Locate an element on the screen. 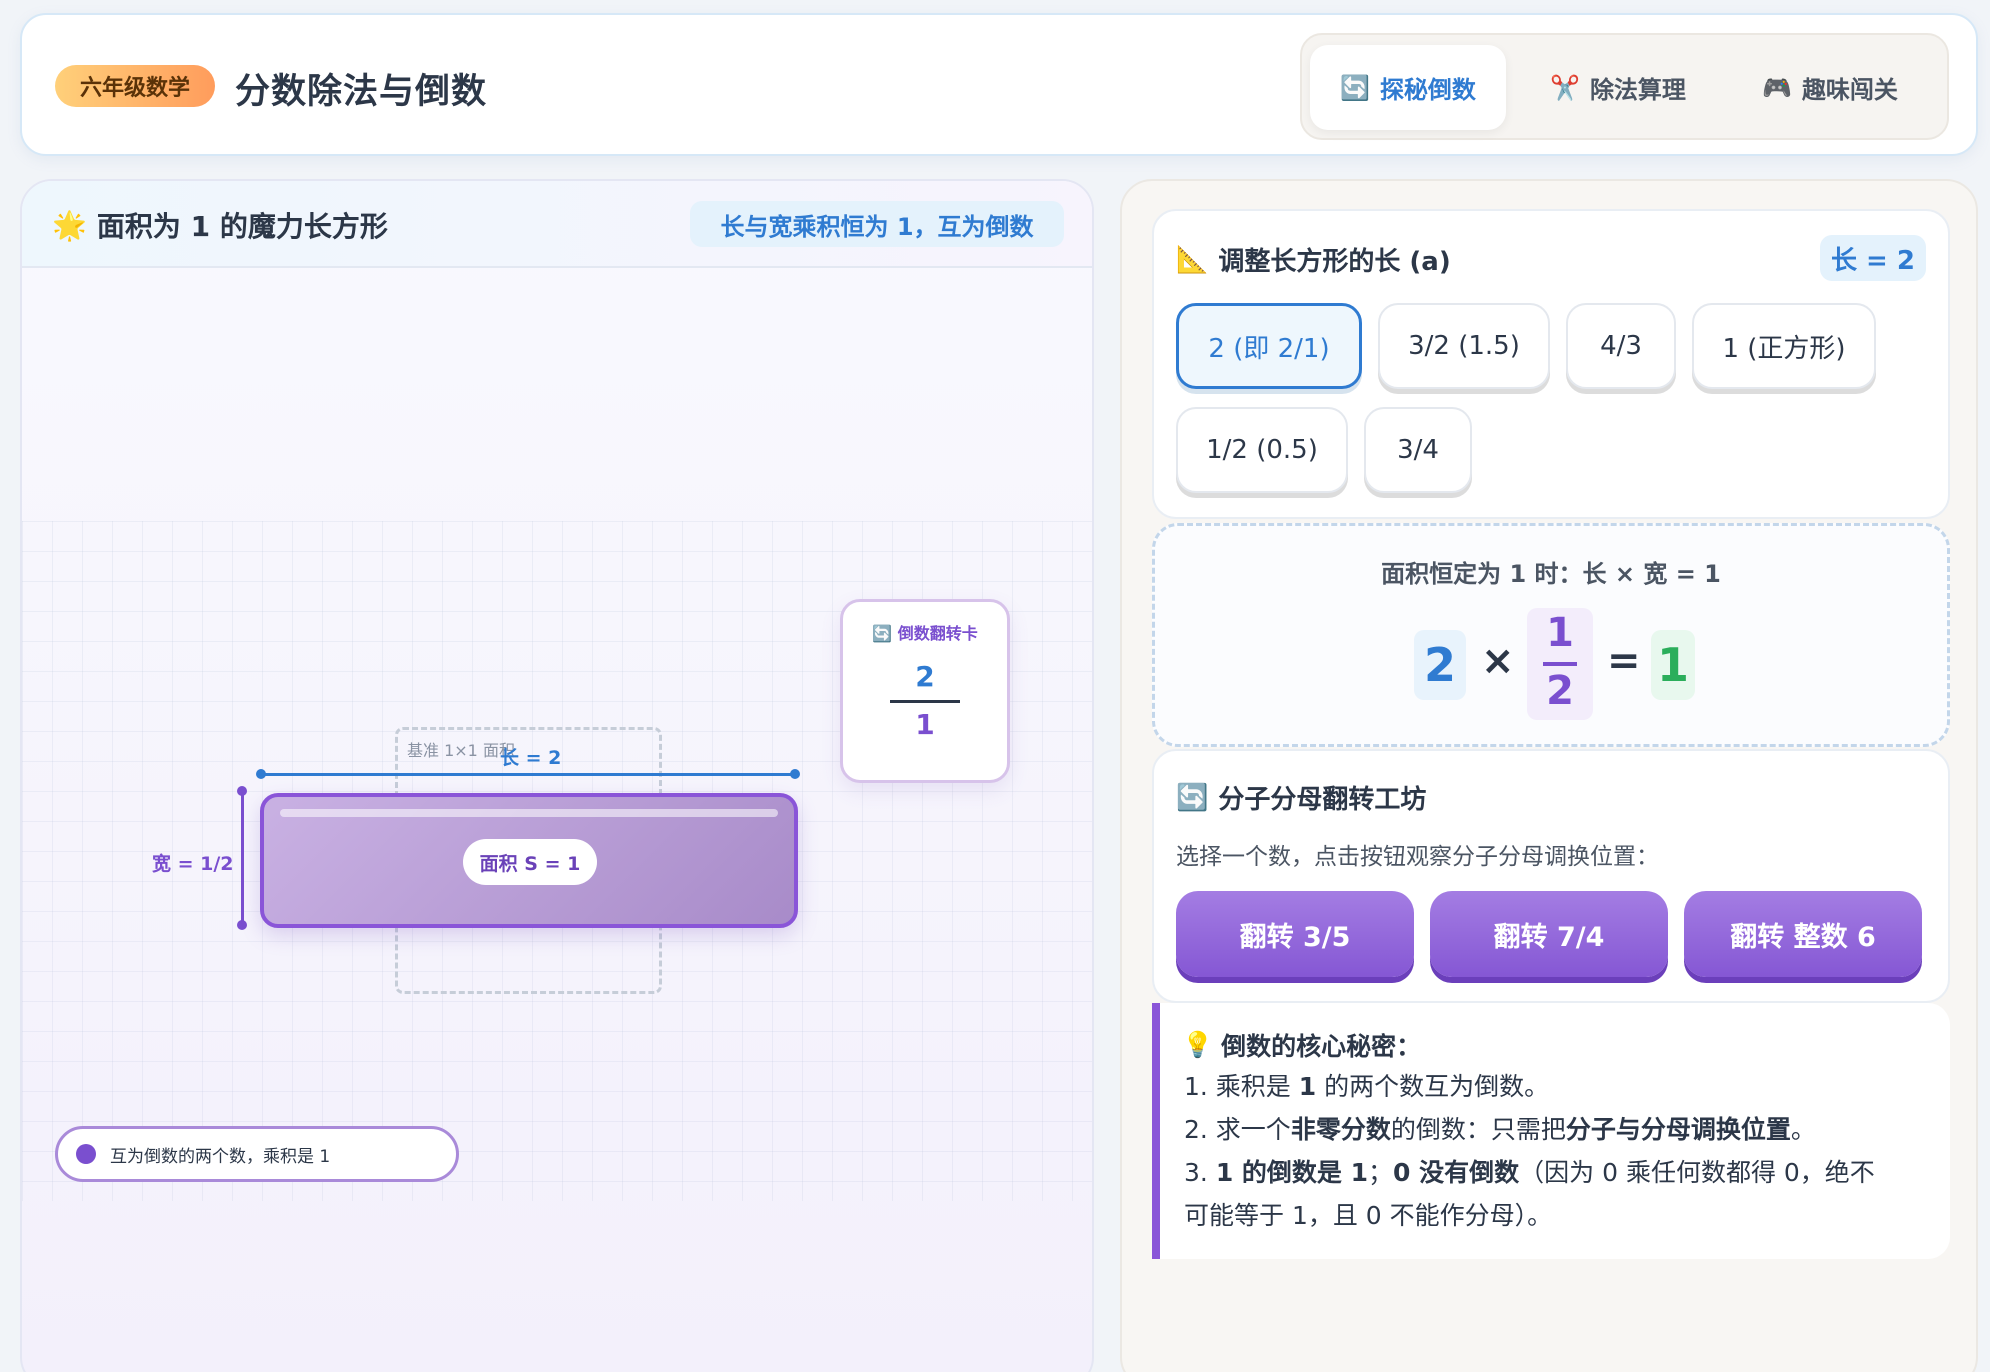 The width and height of the screenshot is (1990, 1372). formula-length-value: 2 is located at coordinates (1440, 665).